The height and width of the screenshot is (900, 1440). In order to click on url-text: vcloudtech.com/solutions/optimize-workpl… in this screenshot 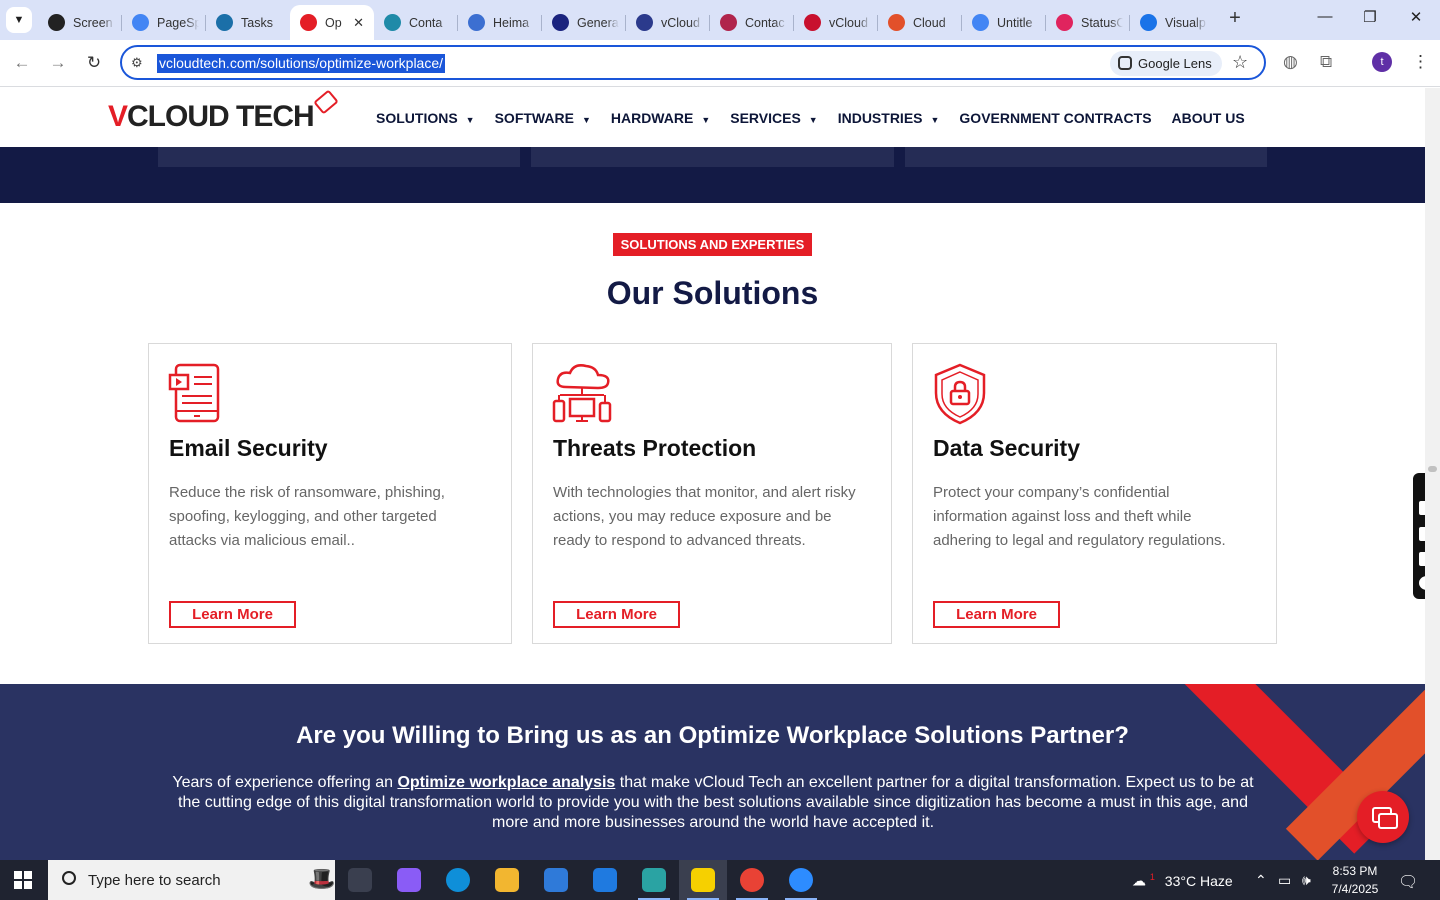, I will do `click(301, 63)`.